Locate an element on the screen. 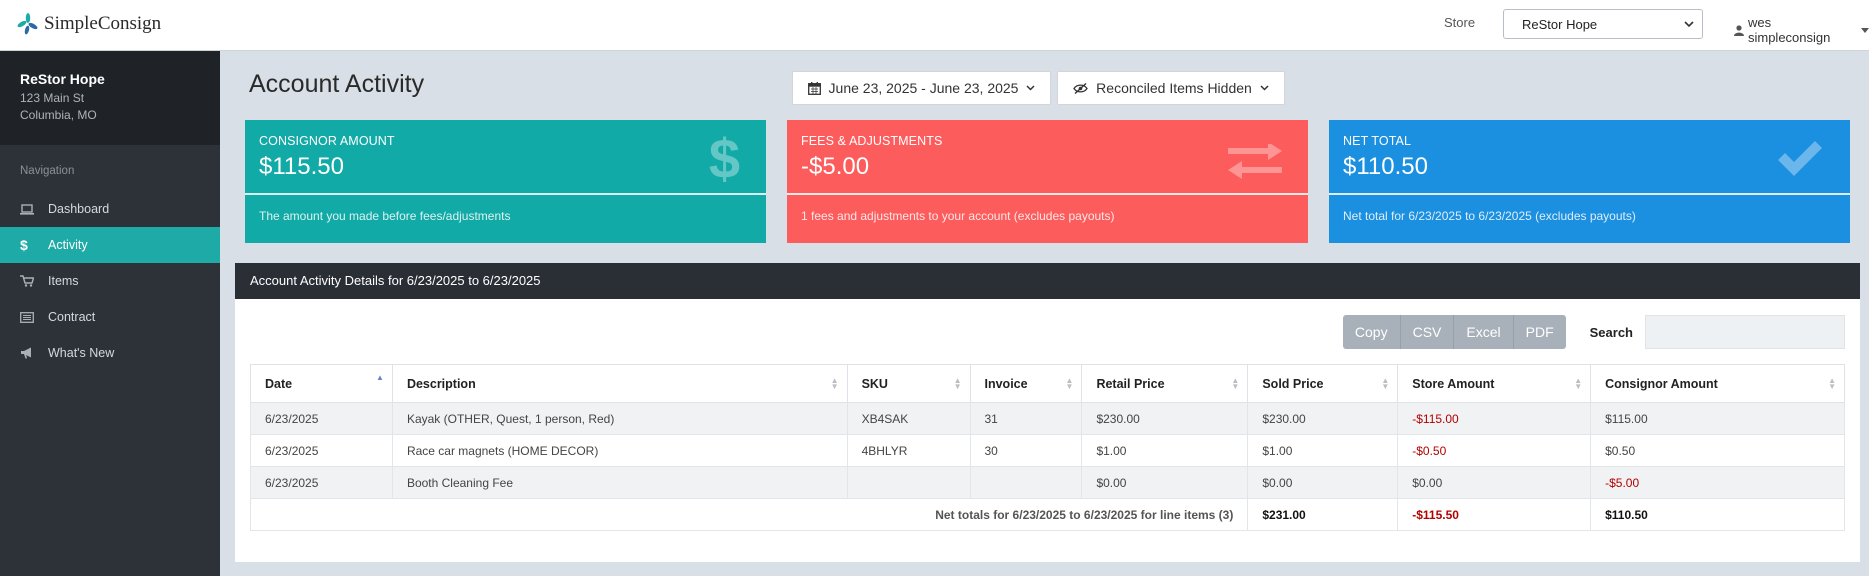 This screenshot has width=1869, height=576. sidebar-item-contract: Contract is located at coordinates (110, 317).